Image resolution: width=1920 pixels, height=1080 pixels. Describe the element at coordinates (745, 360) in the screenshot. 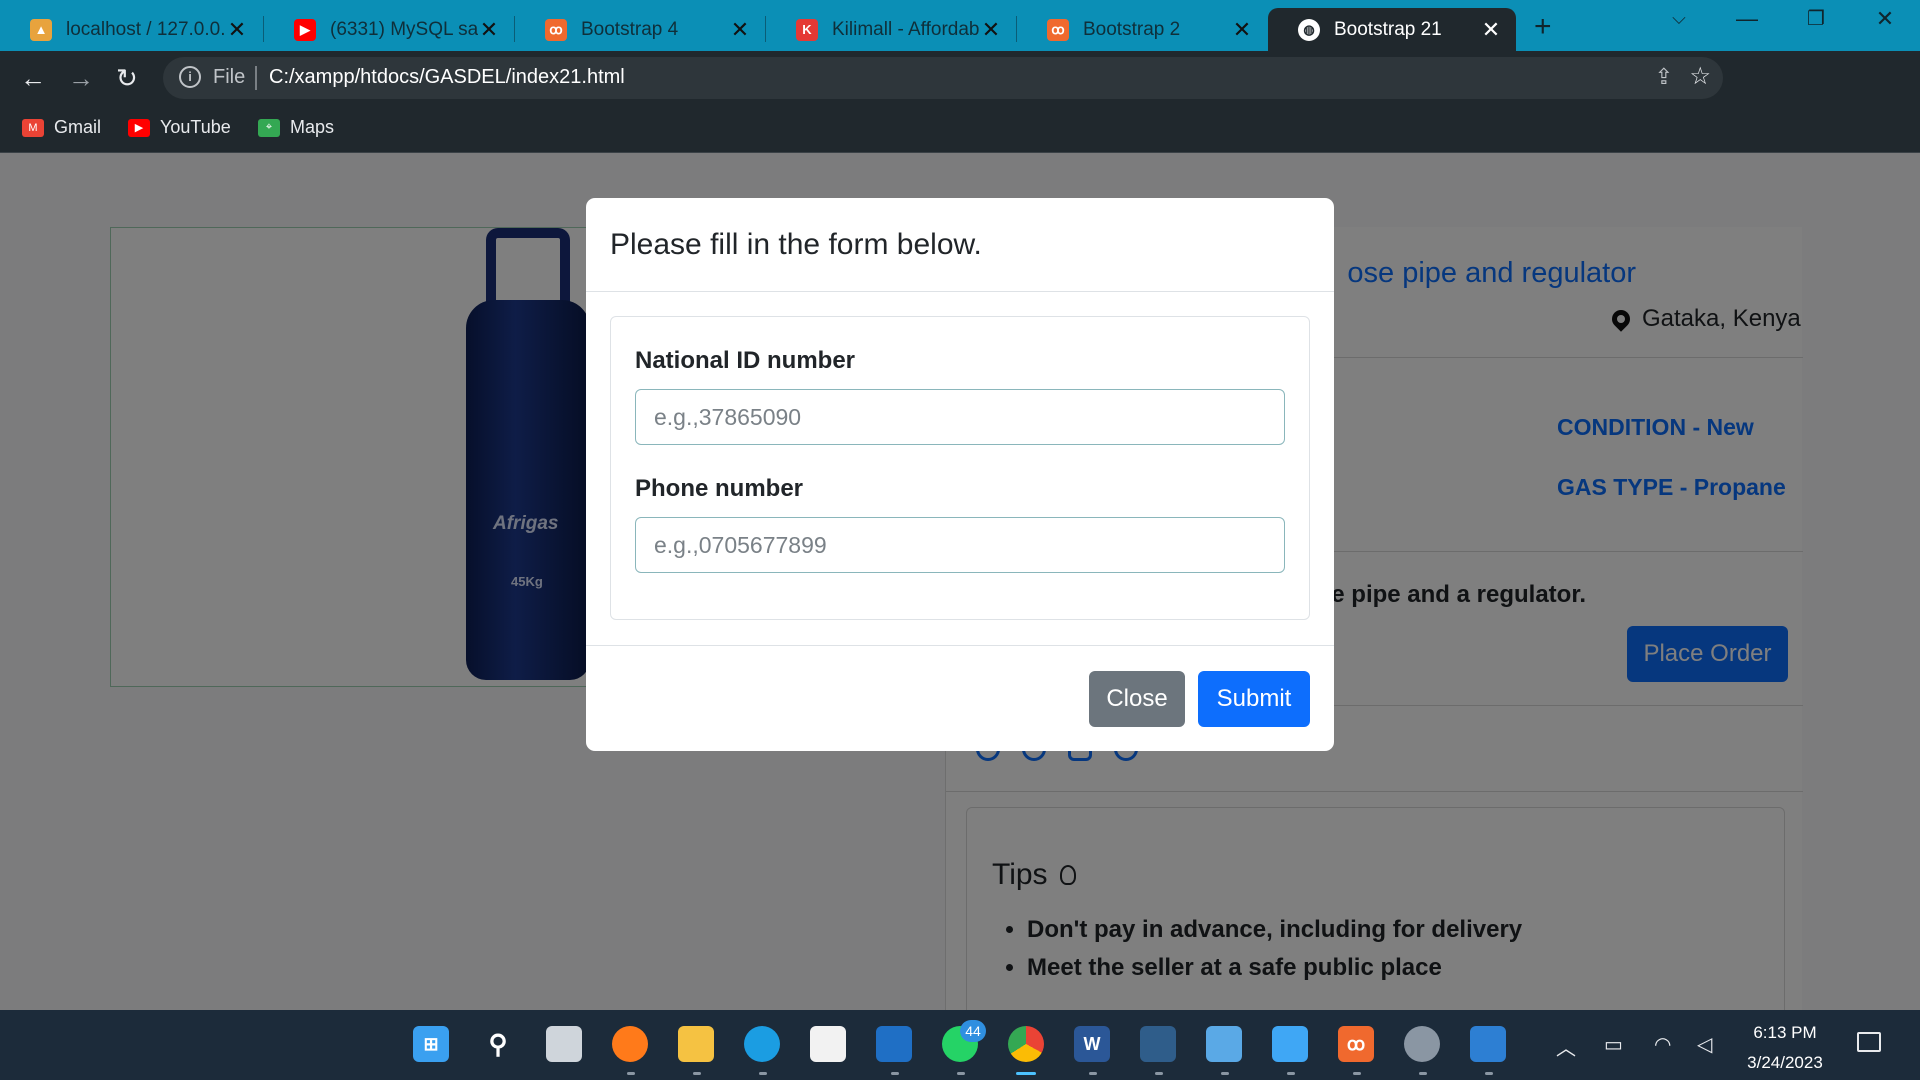

I see `national-id-label: National ID number` at that location.